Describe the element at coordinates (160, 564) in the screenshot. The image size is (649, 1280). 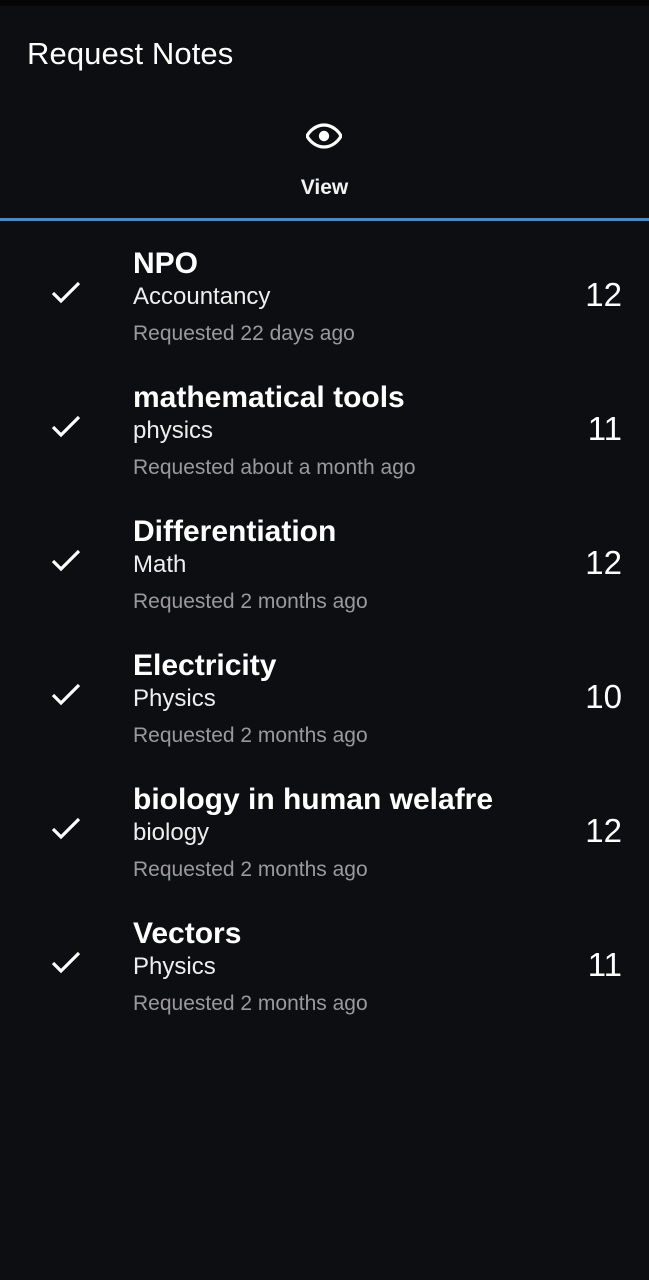
I see `request-subject: Math` at that location.